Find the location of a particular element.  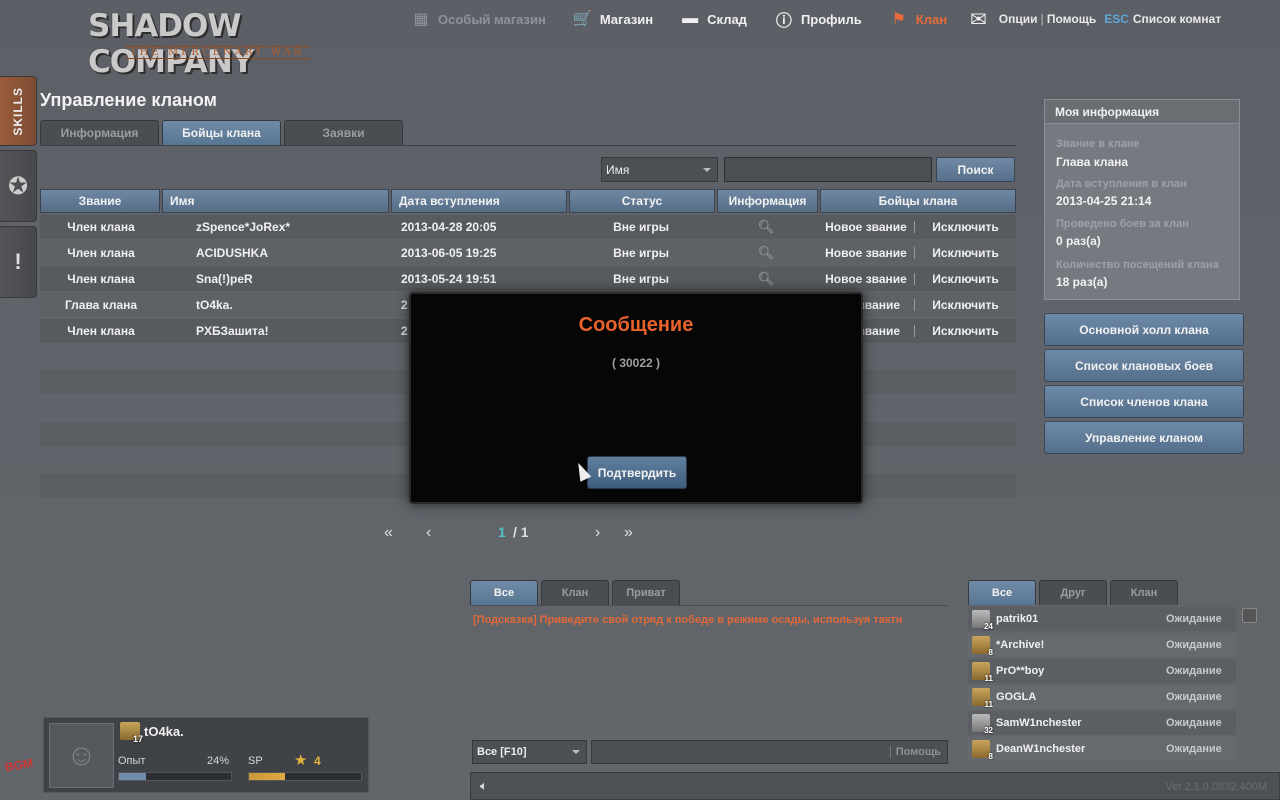

next-page-button: › is located at coordinates (597, 533).